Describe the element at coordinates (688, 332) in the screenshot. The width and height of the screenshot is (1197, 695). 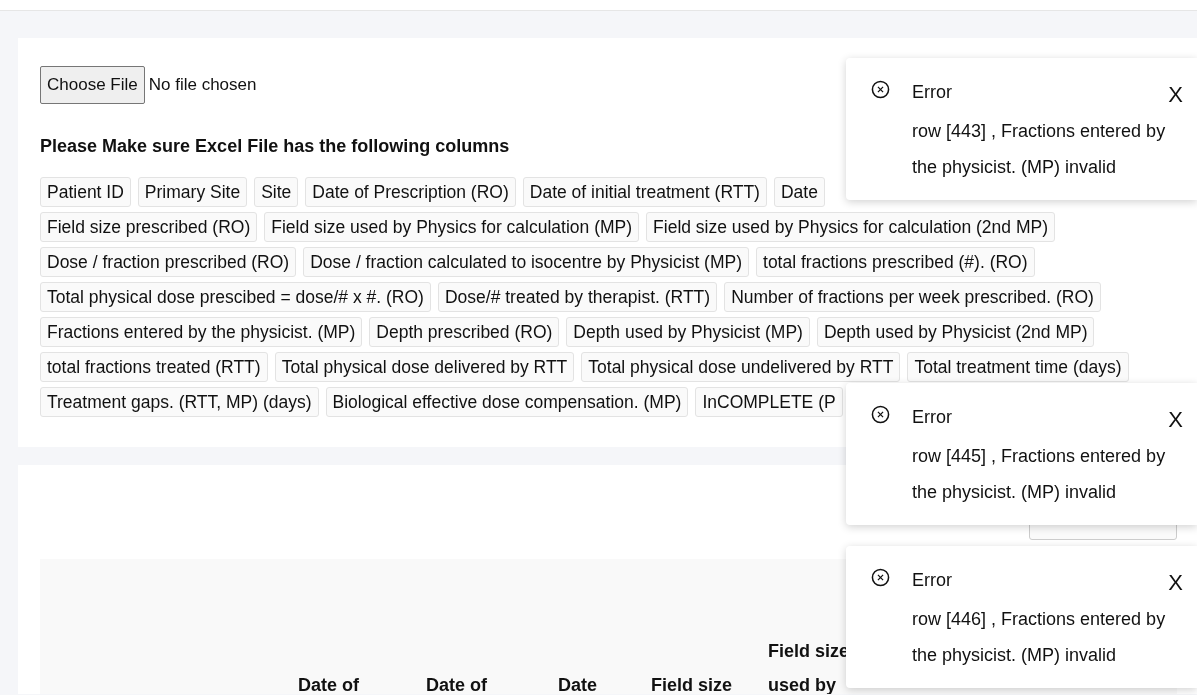
I see `column-tag: Depth used by Physicist (MP)` at that location.